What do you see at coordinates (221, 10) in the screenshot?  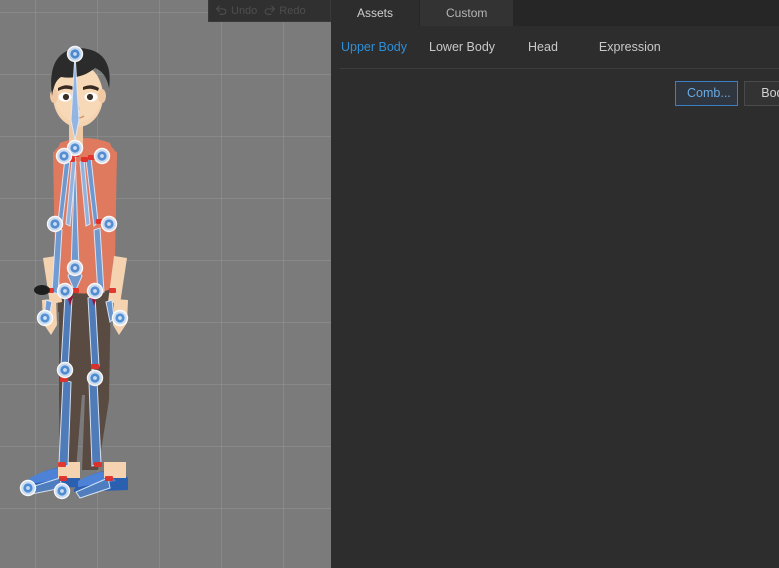 I see `undo-arrow-icon` at bounding box center [221, 10].